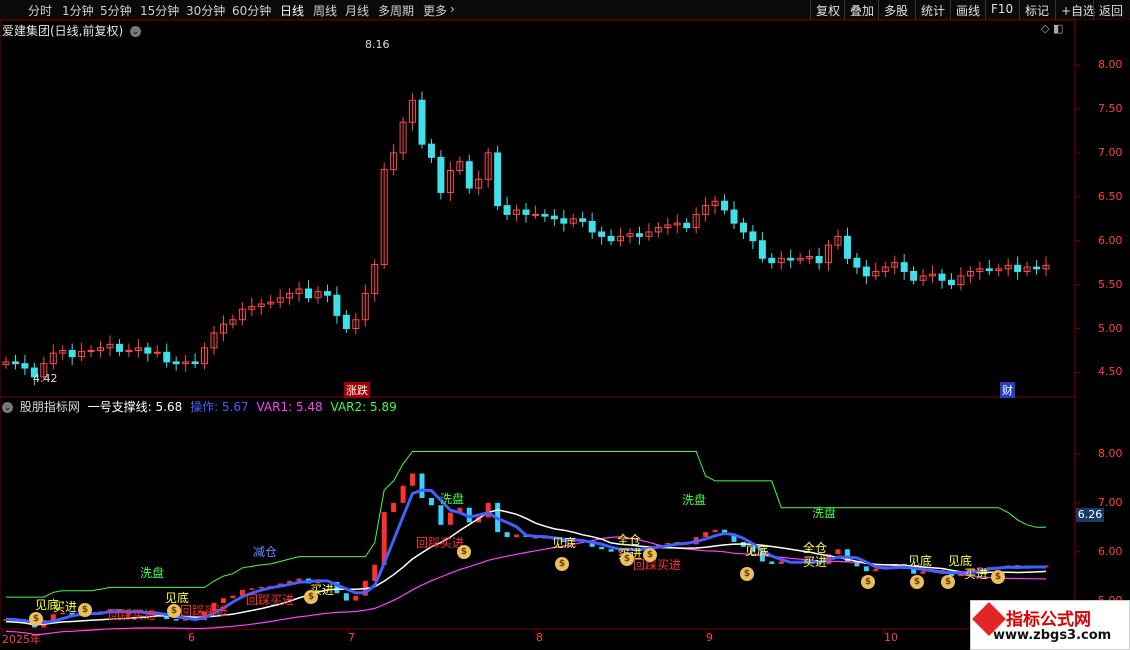 The height and width of the screenshot is (650, 1130). I want to click on upper-y-tick: 8.00, so click(1110, 65).